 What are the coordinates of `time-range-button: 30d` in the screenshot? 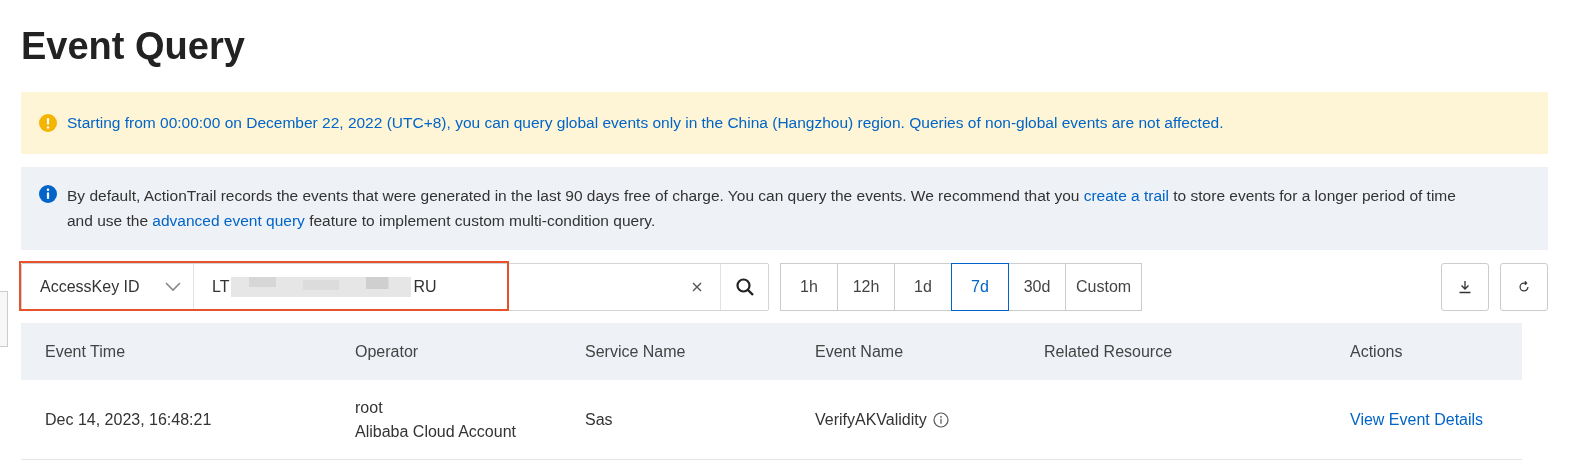 It's located at (1037, 287).